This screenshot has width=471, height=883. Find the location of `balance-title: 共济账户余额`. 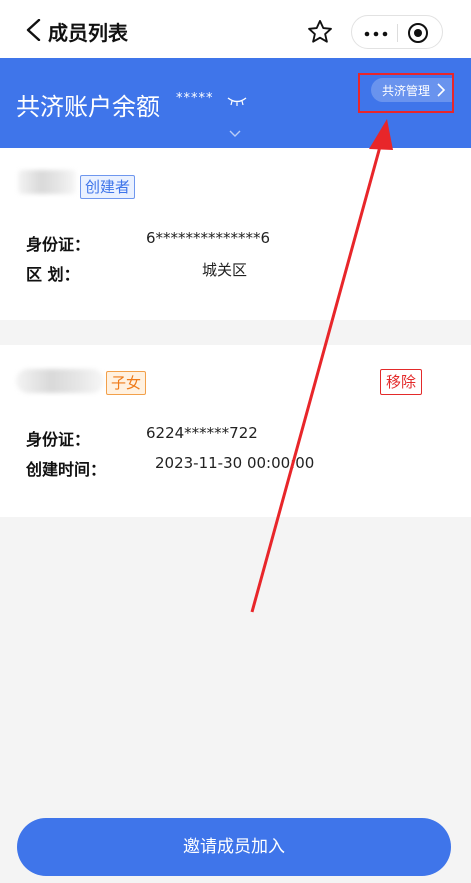

balance-title: 共济账户余额 is located at coordinates (88, 107).